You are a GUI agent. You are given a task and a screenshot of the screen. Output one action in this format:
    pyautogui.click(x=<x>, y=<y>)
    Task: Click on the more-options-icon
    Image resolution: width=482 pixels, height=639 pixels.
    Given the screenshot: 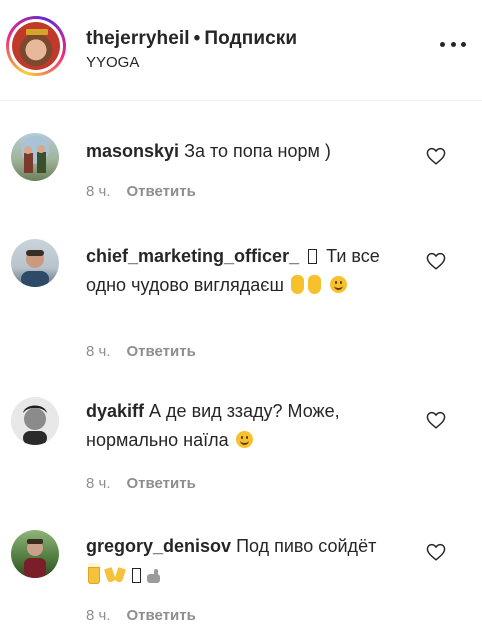 What is the action you would take?
    pyautogui.click(x=453, y=44)
    